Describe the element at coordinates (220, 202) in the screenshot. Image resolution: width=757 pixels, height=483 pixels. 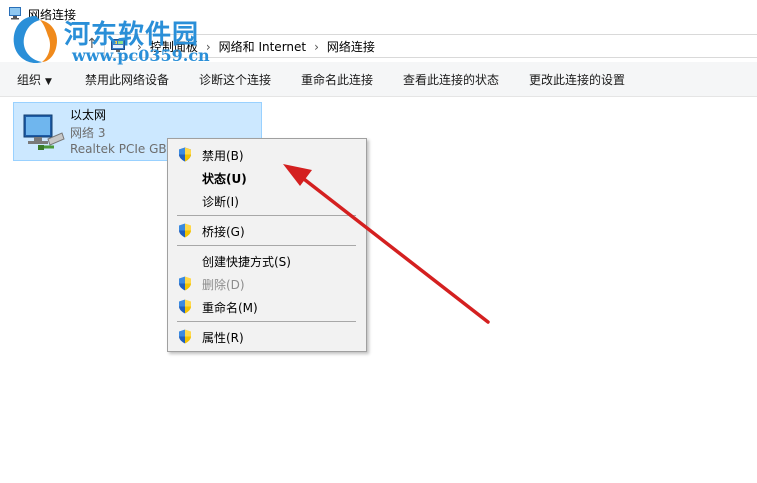
I see `menu-label-diagnose: 诊断(I)` at that location.